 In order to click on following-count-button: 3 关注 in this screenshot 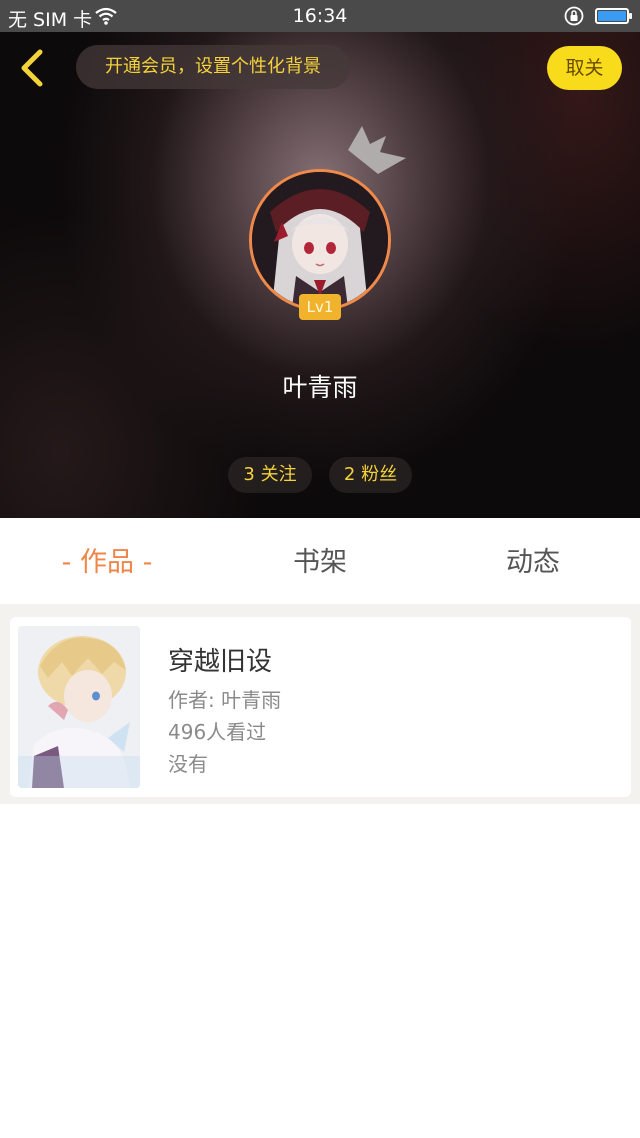, I will do `click(270, 475)`.